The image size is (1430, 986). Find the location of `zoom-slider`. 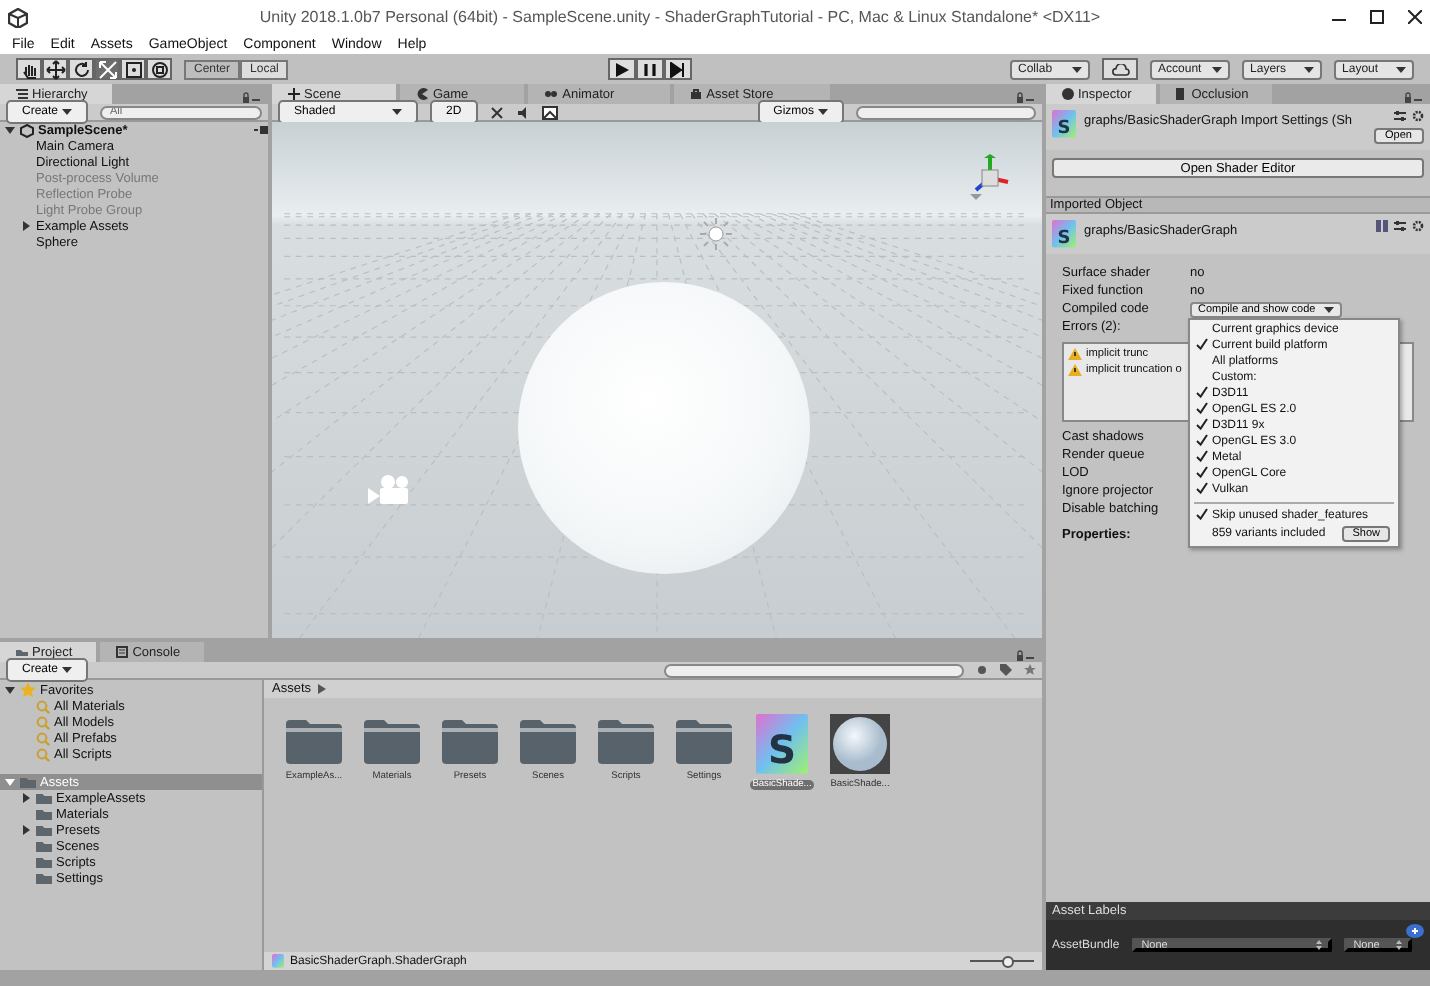

zoom-slider is located at coordinates (1002, 961).